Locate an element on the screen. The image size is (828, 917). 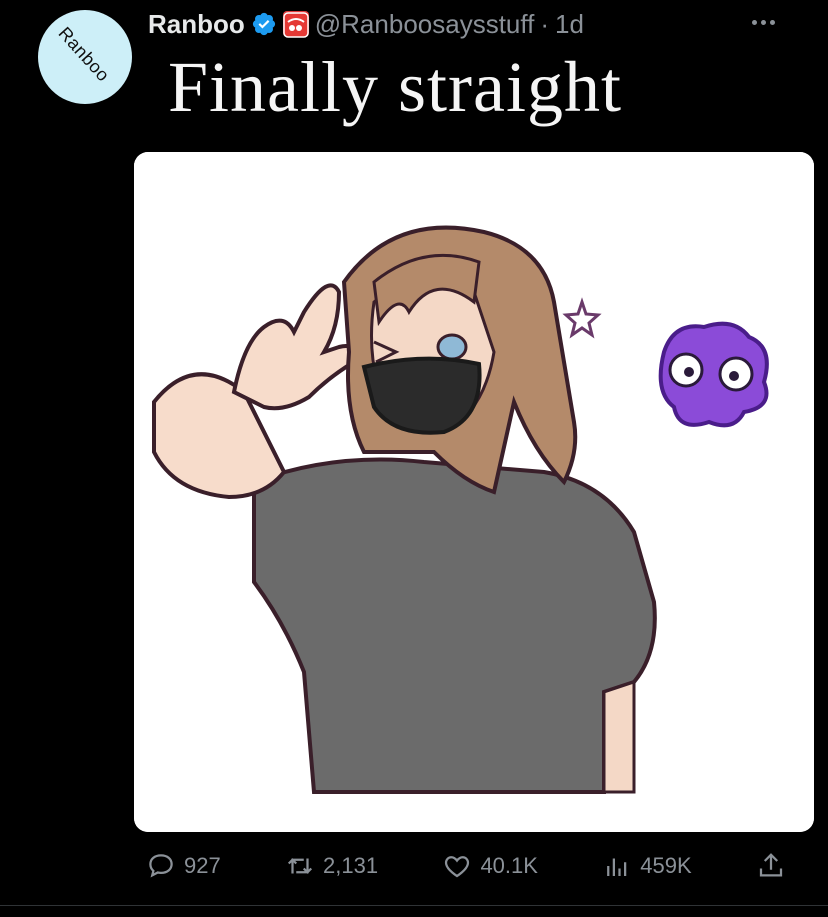
like-button: 40.1K is located at coordinates (490, 866).